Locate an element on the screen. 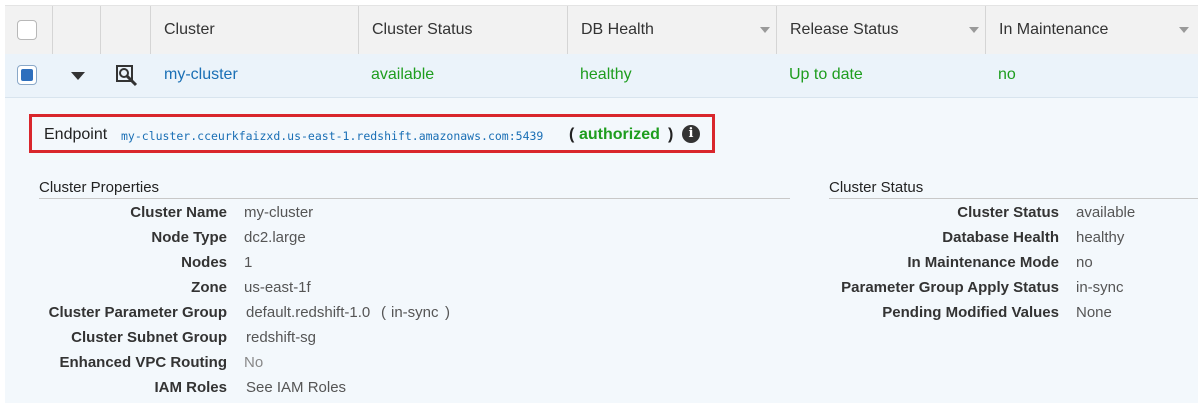 The image size is (1199, 403). select-all-checkbox is located at coordinates (27, 30).